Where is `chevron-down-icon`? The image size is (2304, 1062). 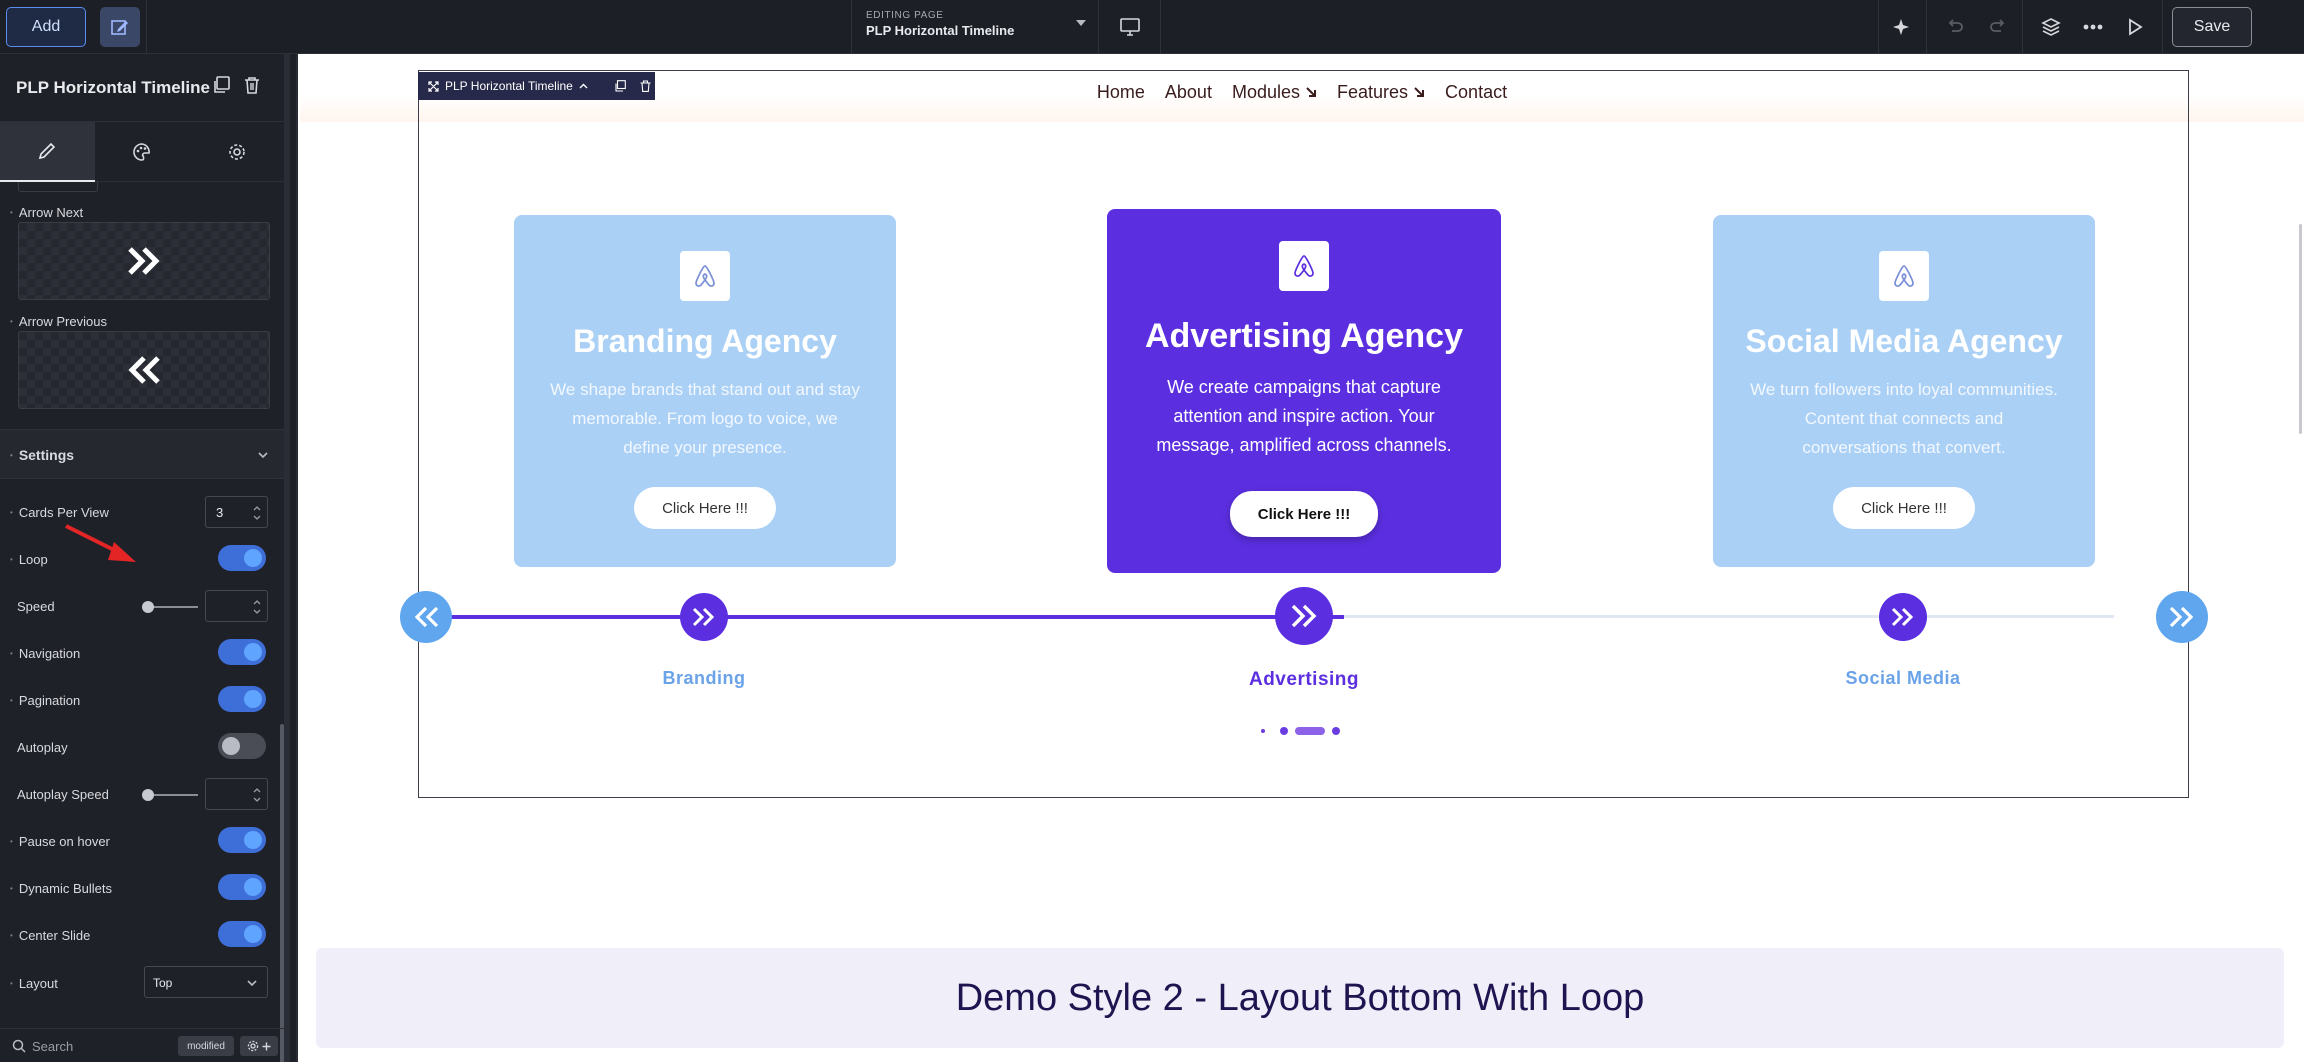
chevron-down-icon is located at coordinates (252, 983).